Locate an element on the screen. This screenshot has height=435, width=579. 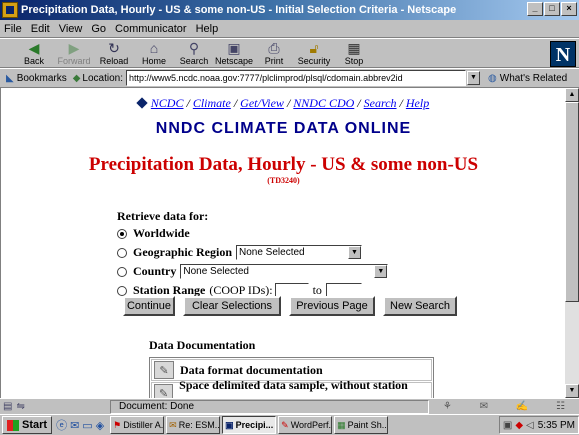
country-radio is located at coordinates (122, 271).